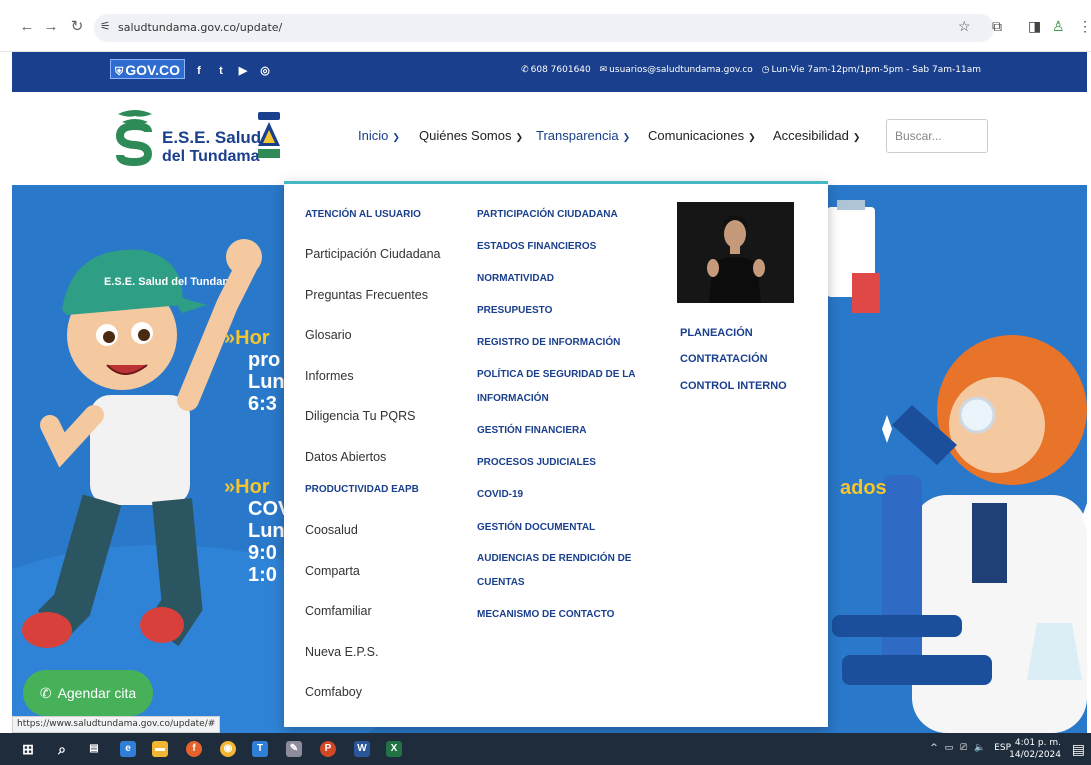 This screenshot has width=1091, height=765. What do you see at coordinates (536, 246) in the screenshot?
I see `menu-link-estados-financieros: ESTADOS FINANCIEROS` at bounding box center [536, 246].